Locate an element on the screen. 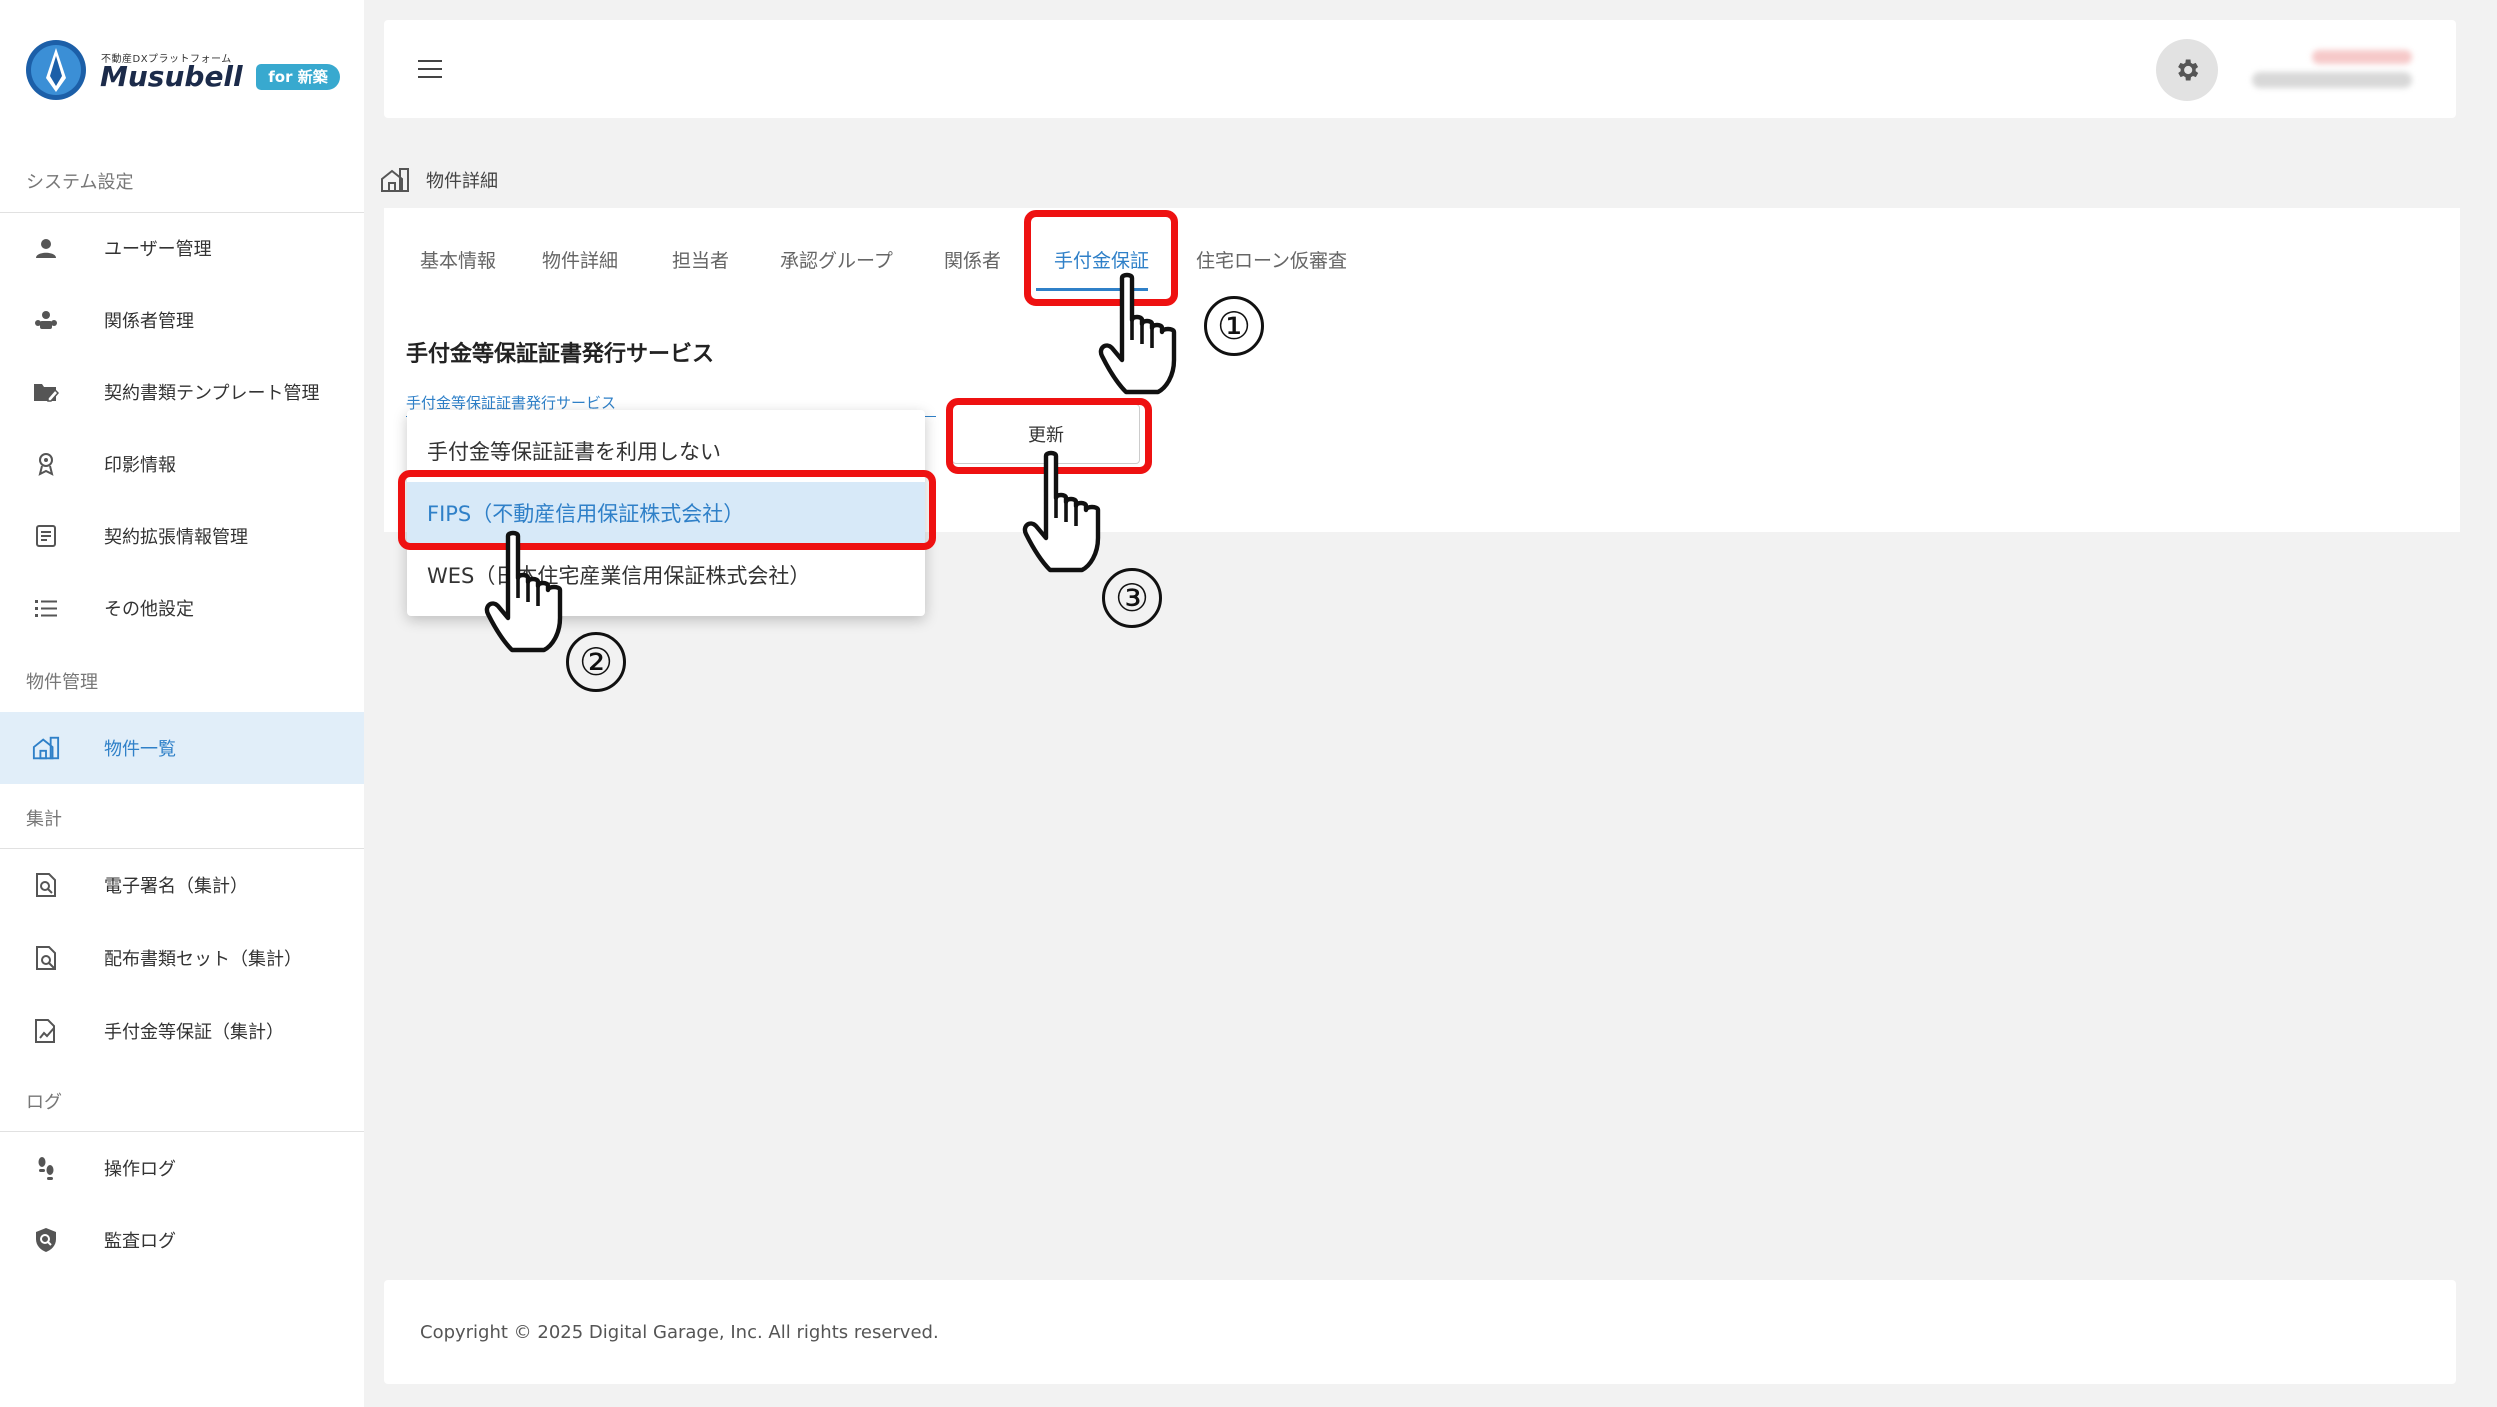 This screenshot has width=2497, height=1407. sidebar-item-contract-templates: 契約書類テンプレート管理 is located at coordinates (182, 392).